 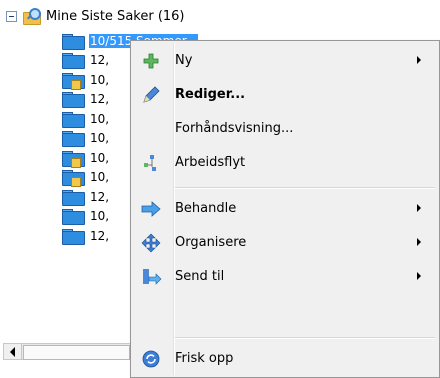 I want to click on pencil-icon, so click(x=151, y=95).